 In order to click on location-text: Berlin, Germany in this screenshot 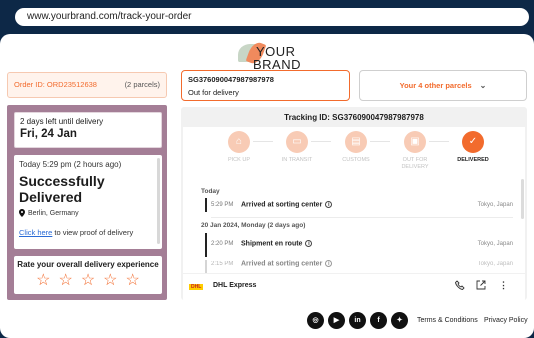, I will do `click(53, 213)`.